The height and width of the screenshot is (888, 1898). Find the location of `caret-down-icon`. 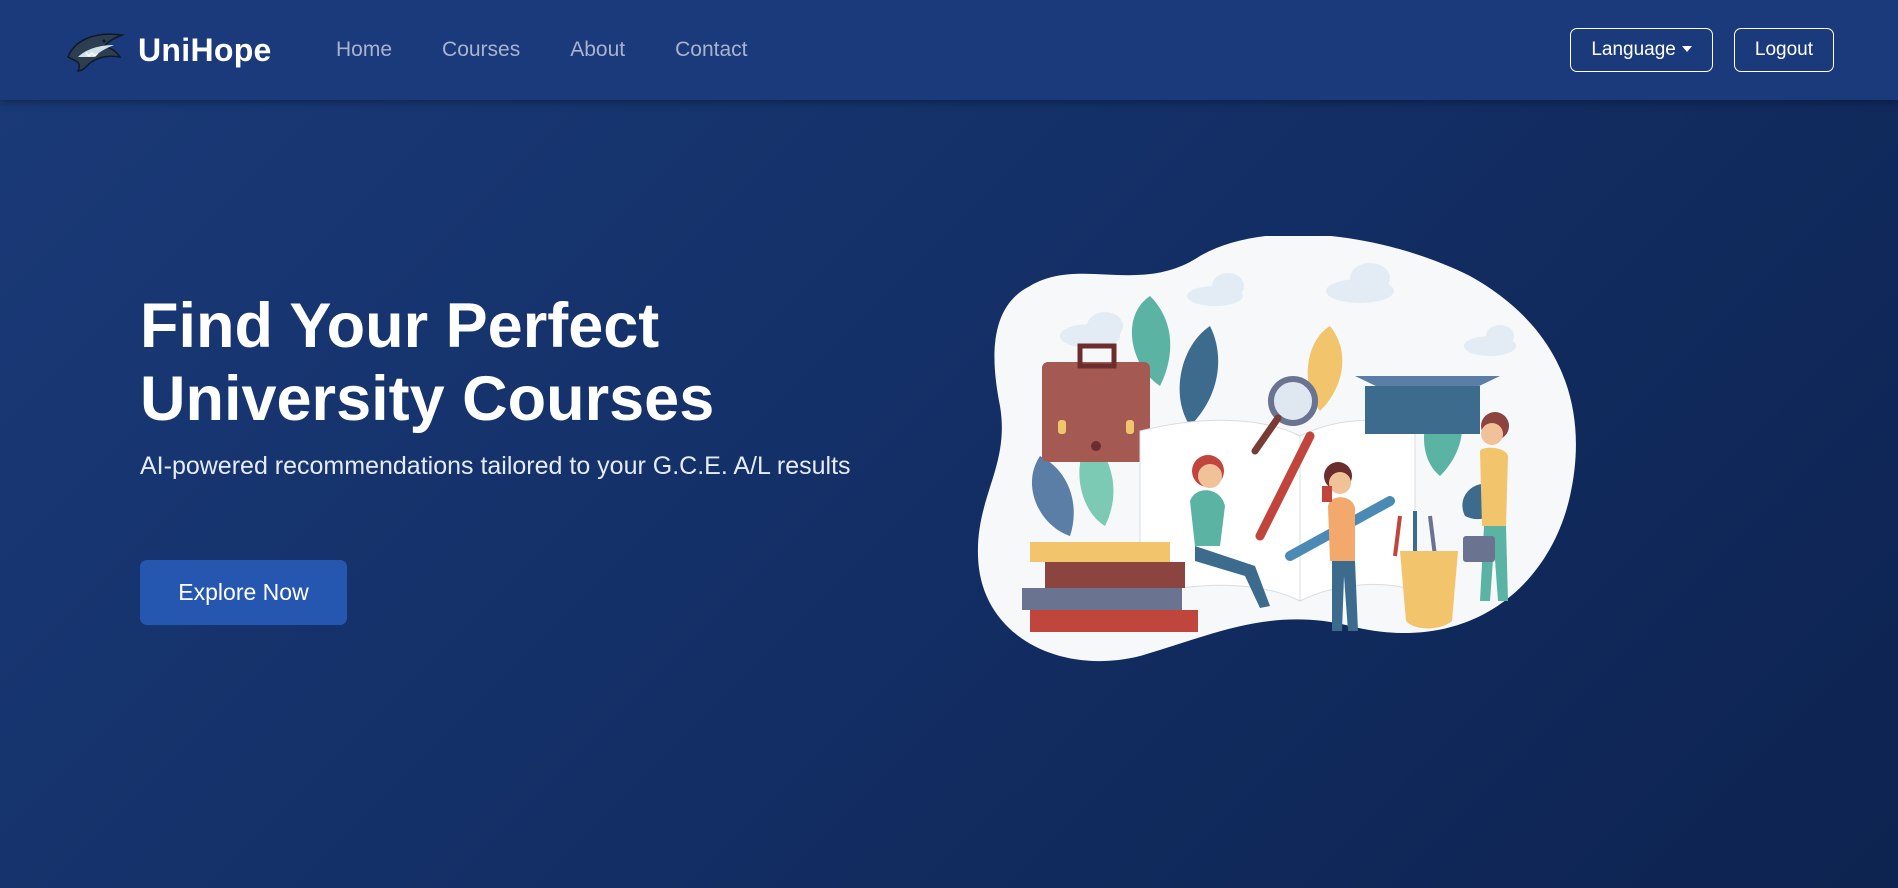

caret-down-icon is located at coordinates (1686, 48).